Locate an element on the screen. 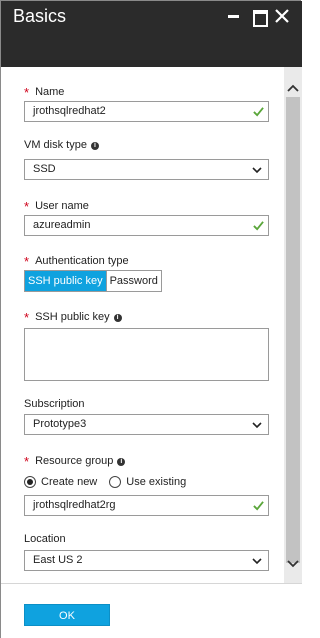  close-icon is located at coordinates (282, 16).